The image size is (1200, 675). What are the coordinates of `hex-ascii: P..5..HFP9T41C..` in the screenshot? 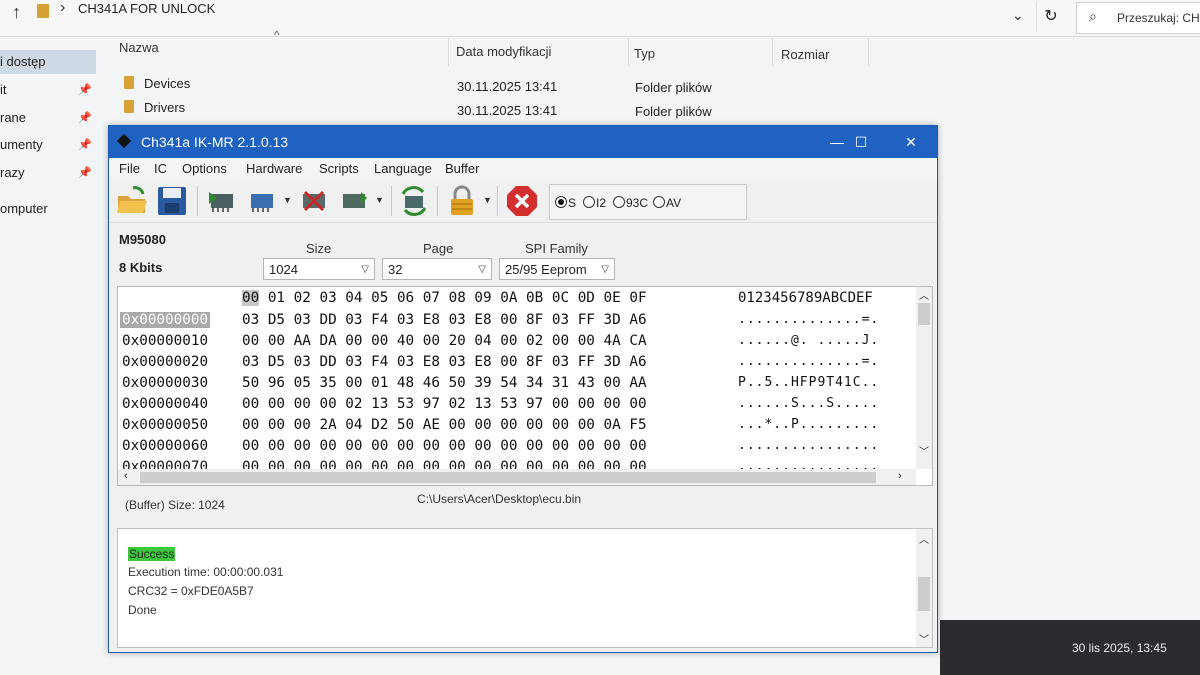 It's located at (808, 382).